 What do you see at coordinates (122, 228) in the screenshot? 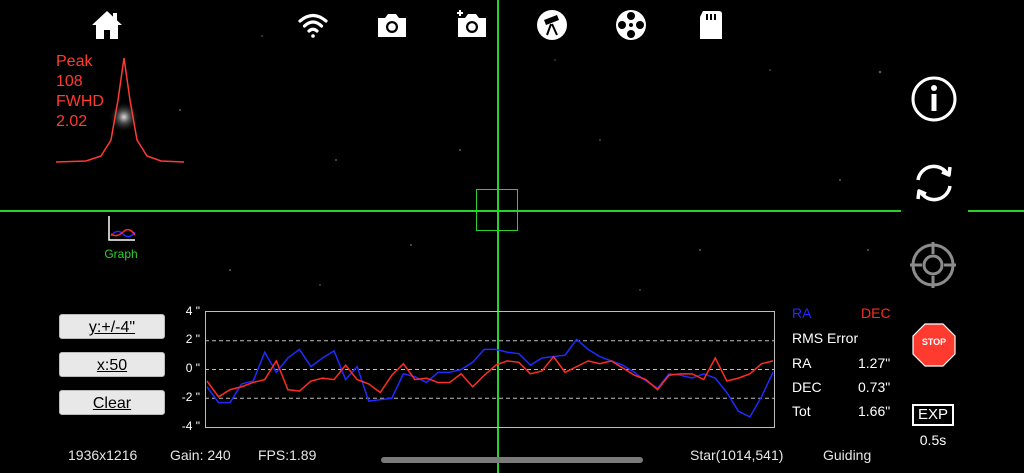
I see `graph-icon` at bounding box center [122, 228].